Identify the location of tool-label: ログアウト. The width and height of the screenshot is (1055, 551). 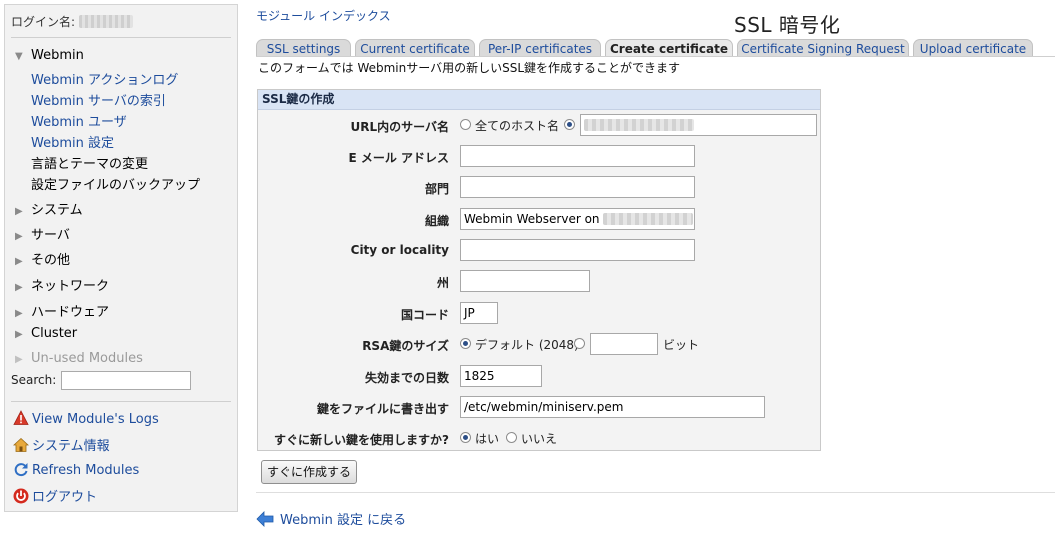
(65, 497).